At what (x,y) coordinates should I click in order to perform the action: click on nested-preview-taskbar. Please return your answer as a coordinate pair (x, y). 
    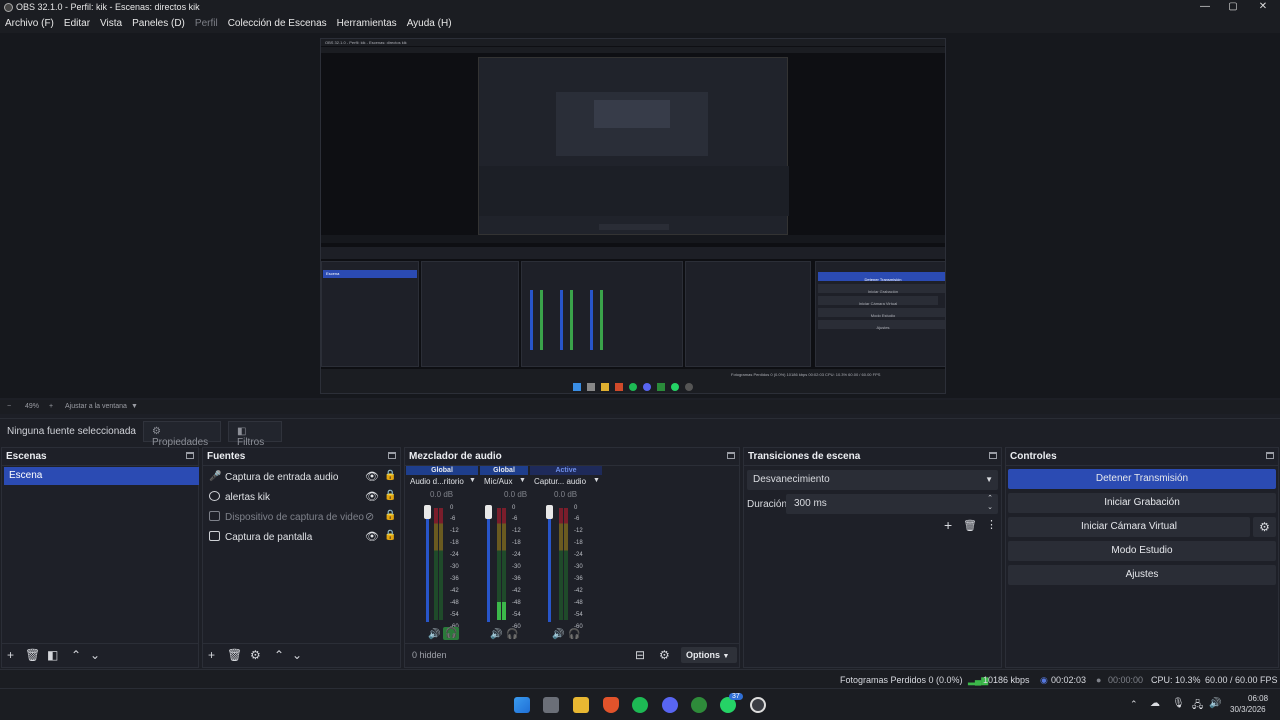
    Looking at the image, I should click on (634, 227).